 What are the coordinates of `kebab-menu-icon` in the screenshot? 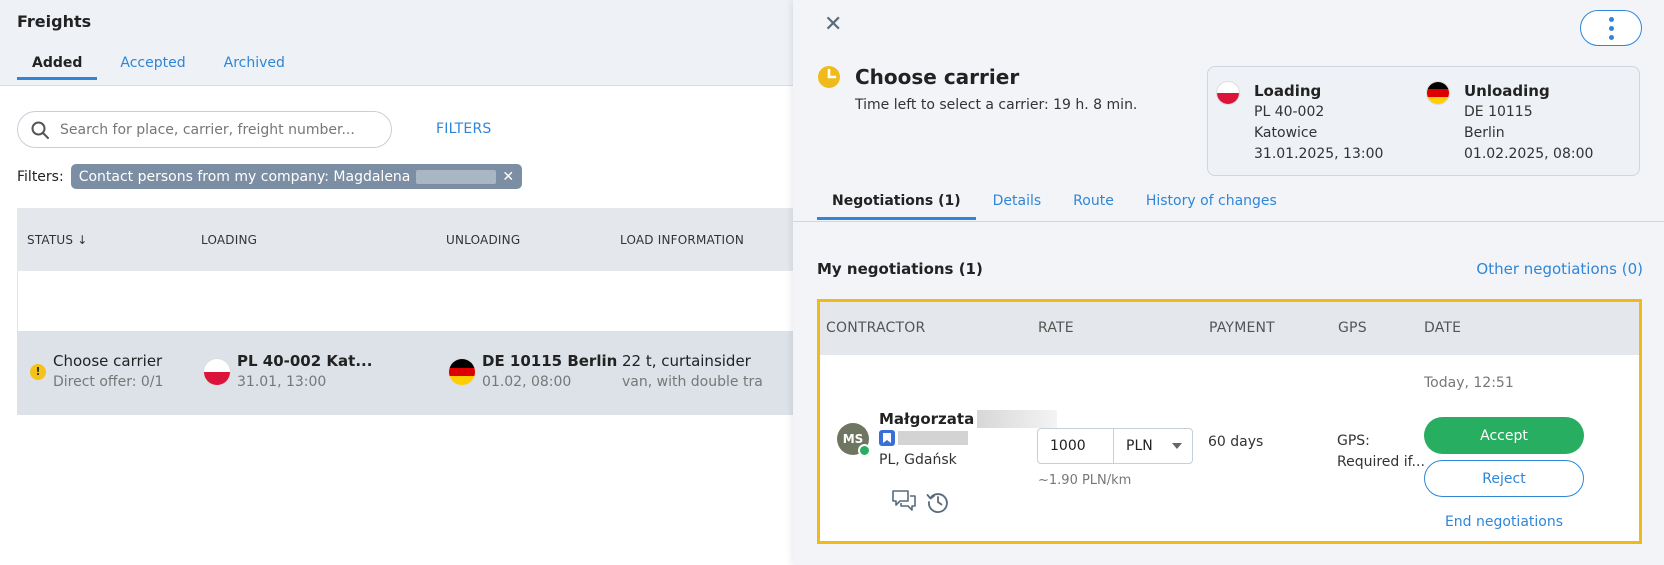 It's located at (1611, 28).